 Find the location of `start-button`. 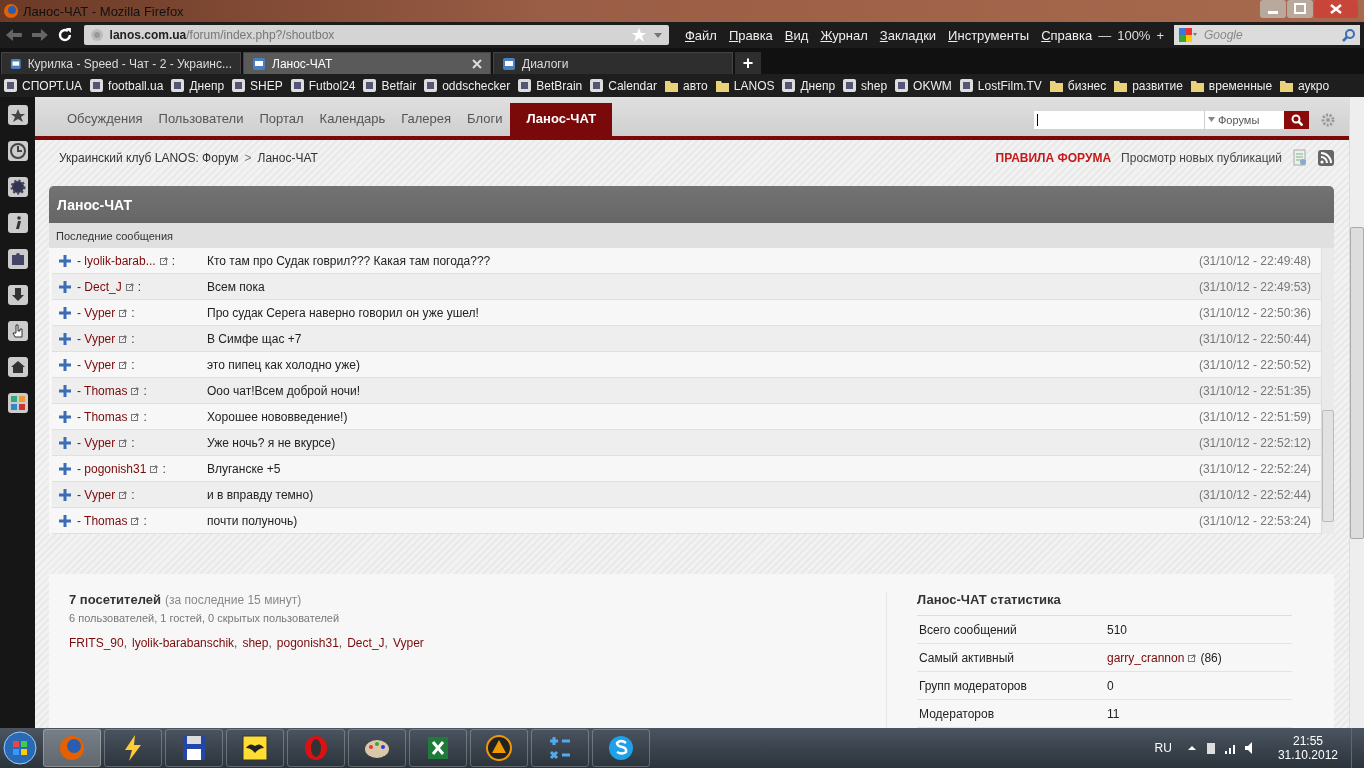

start-button is located at coordinates (20, 748).